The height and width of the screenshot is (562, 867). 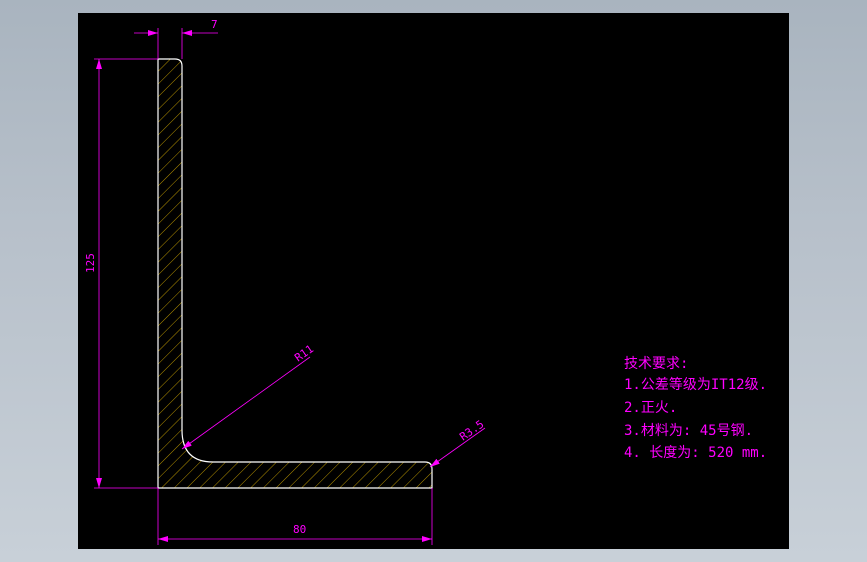 What do you see at coordinates (688, 431) in the screenshot?
I see `notes-line-3: 3.材料为: 45号钢.` at bounding box center [688, 431].